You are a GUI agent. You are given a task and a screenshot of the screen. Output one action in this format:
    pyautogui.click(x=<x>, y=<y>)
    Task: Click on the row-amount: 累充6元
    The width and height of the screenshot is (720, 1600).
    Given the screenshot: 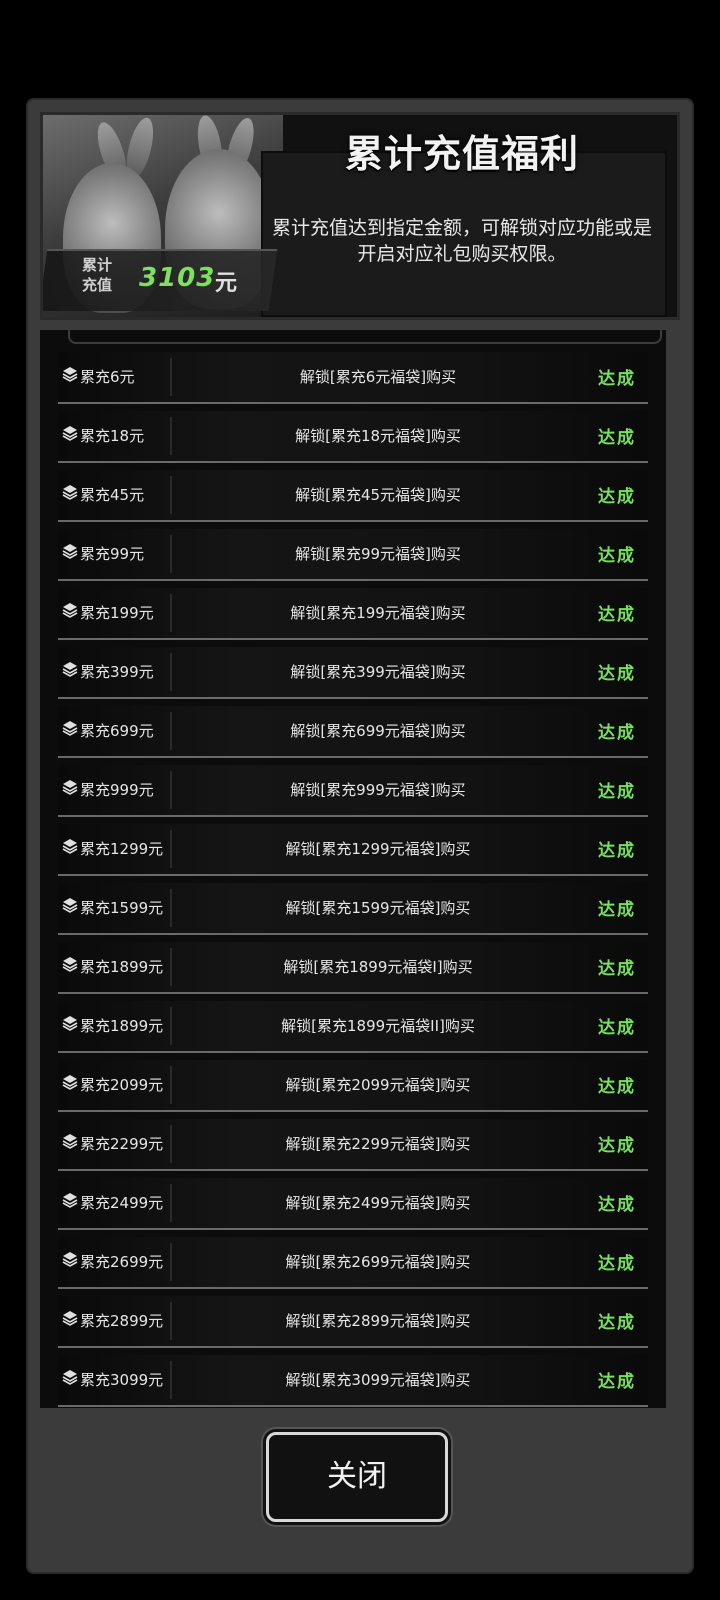 What is the action you would take?
    pyautogui.click(x=107, y=377)
    